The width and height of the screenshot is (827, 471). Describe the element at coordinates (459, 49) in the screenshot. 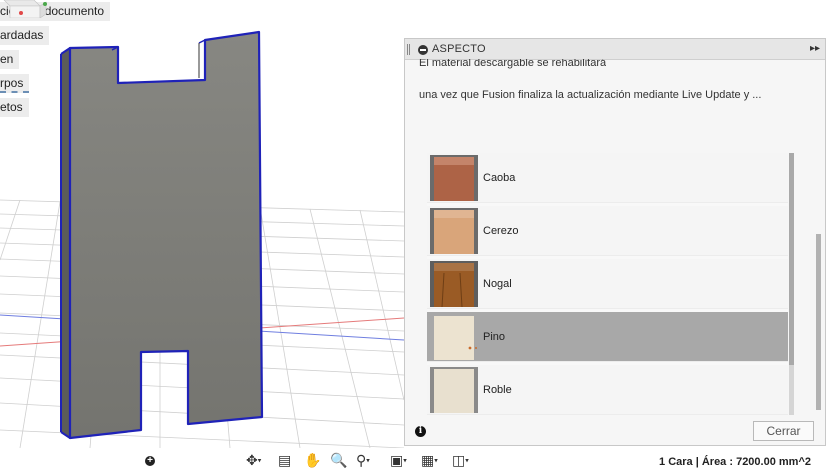

I see `panel-title: ASPECTO` at that location.